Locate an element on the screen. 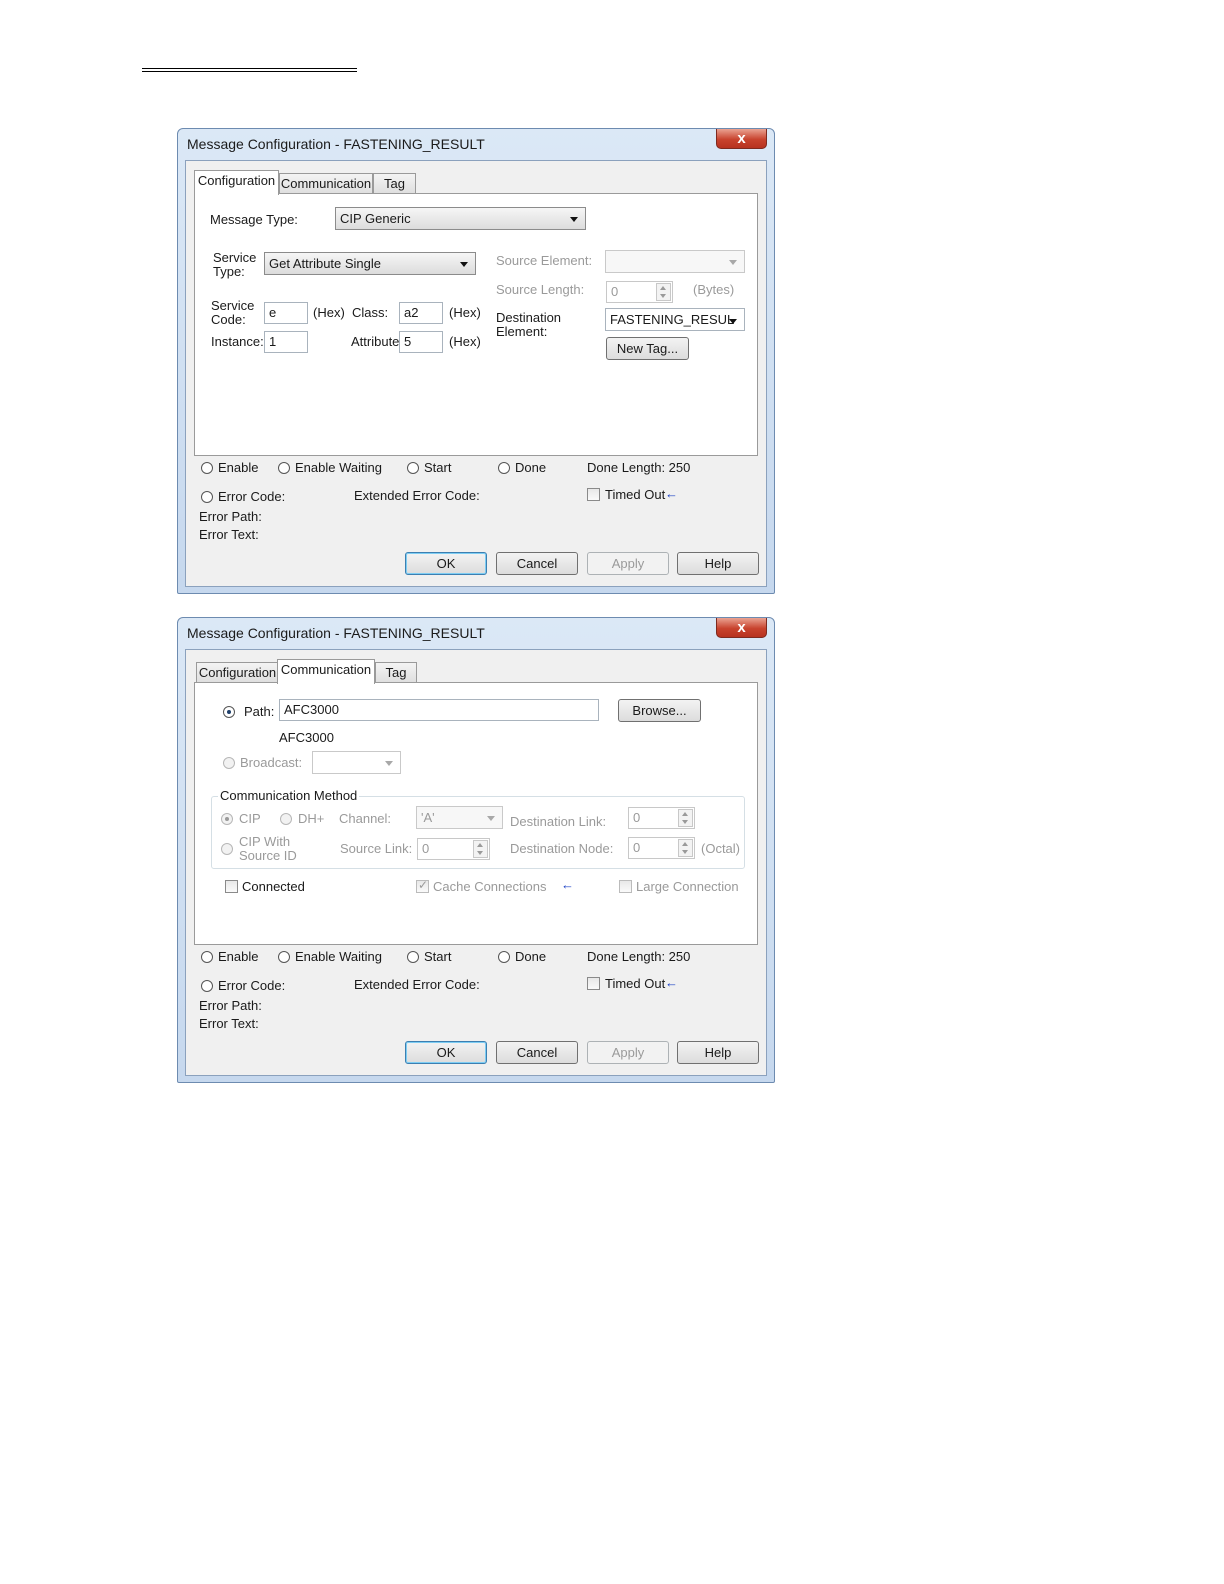 This screenshot has height=1584, width=1224. large-connection-label: Large Connection is located at coordinates (687, 886).